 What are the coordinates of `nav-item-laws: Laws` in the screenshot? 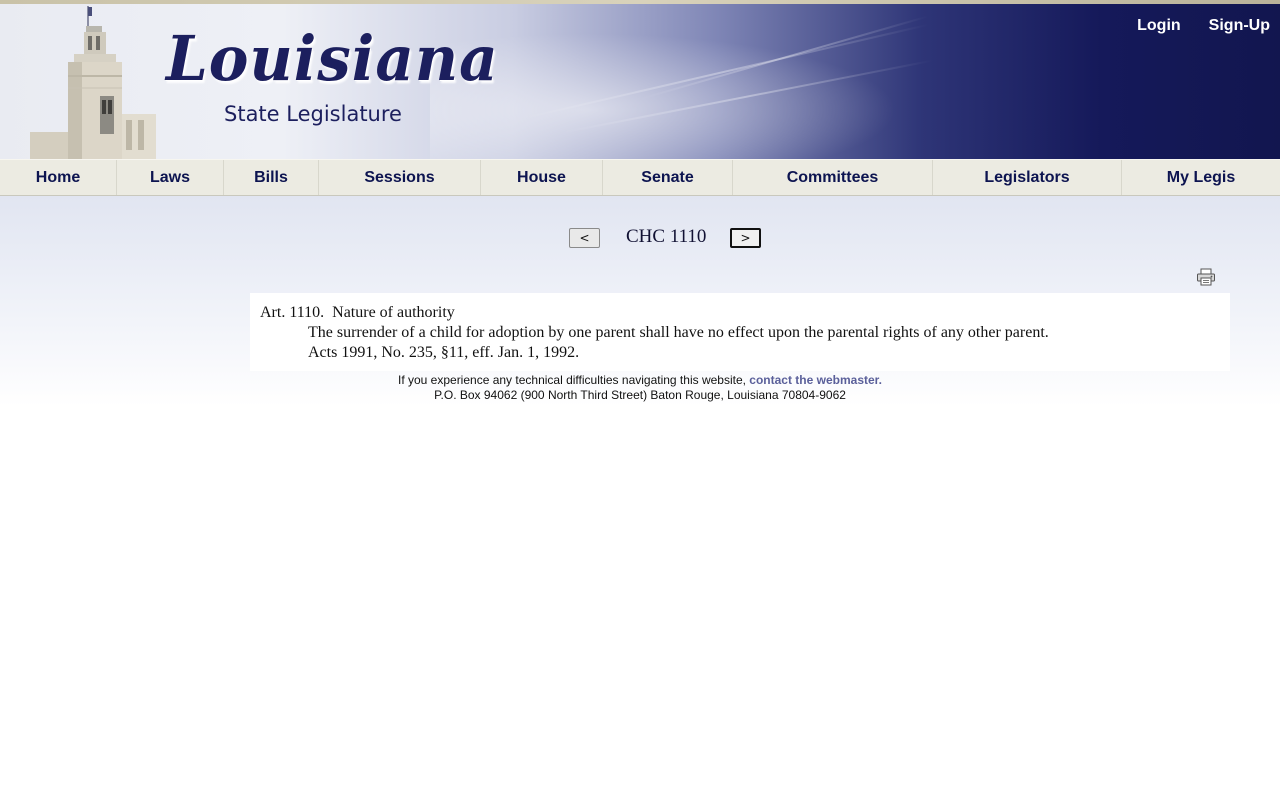 It's located at (170, 177).